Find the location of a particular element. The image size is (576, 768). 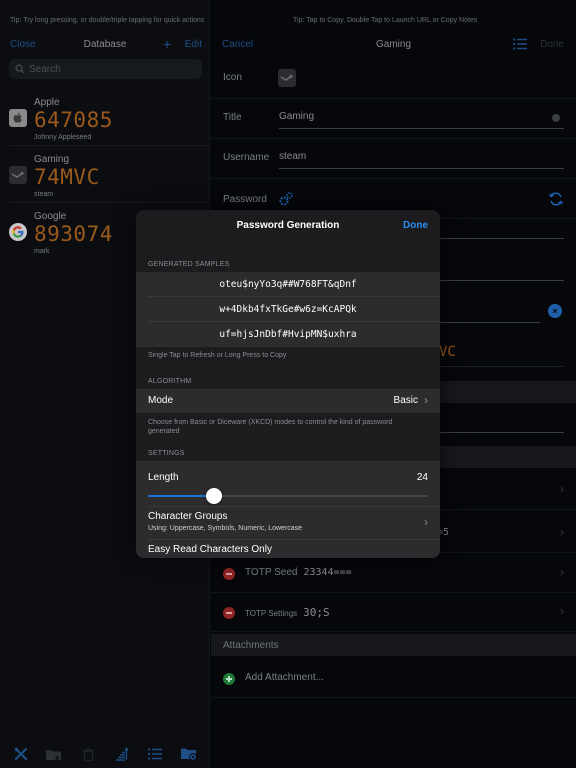

totp-settings-label-wrap: TOTP Settings 30;S is located at coordinates (287, 612).